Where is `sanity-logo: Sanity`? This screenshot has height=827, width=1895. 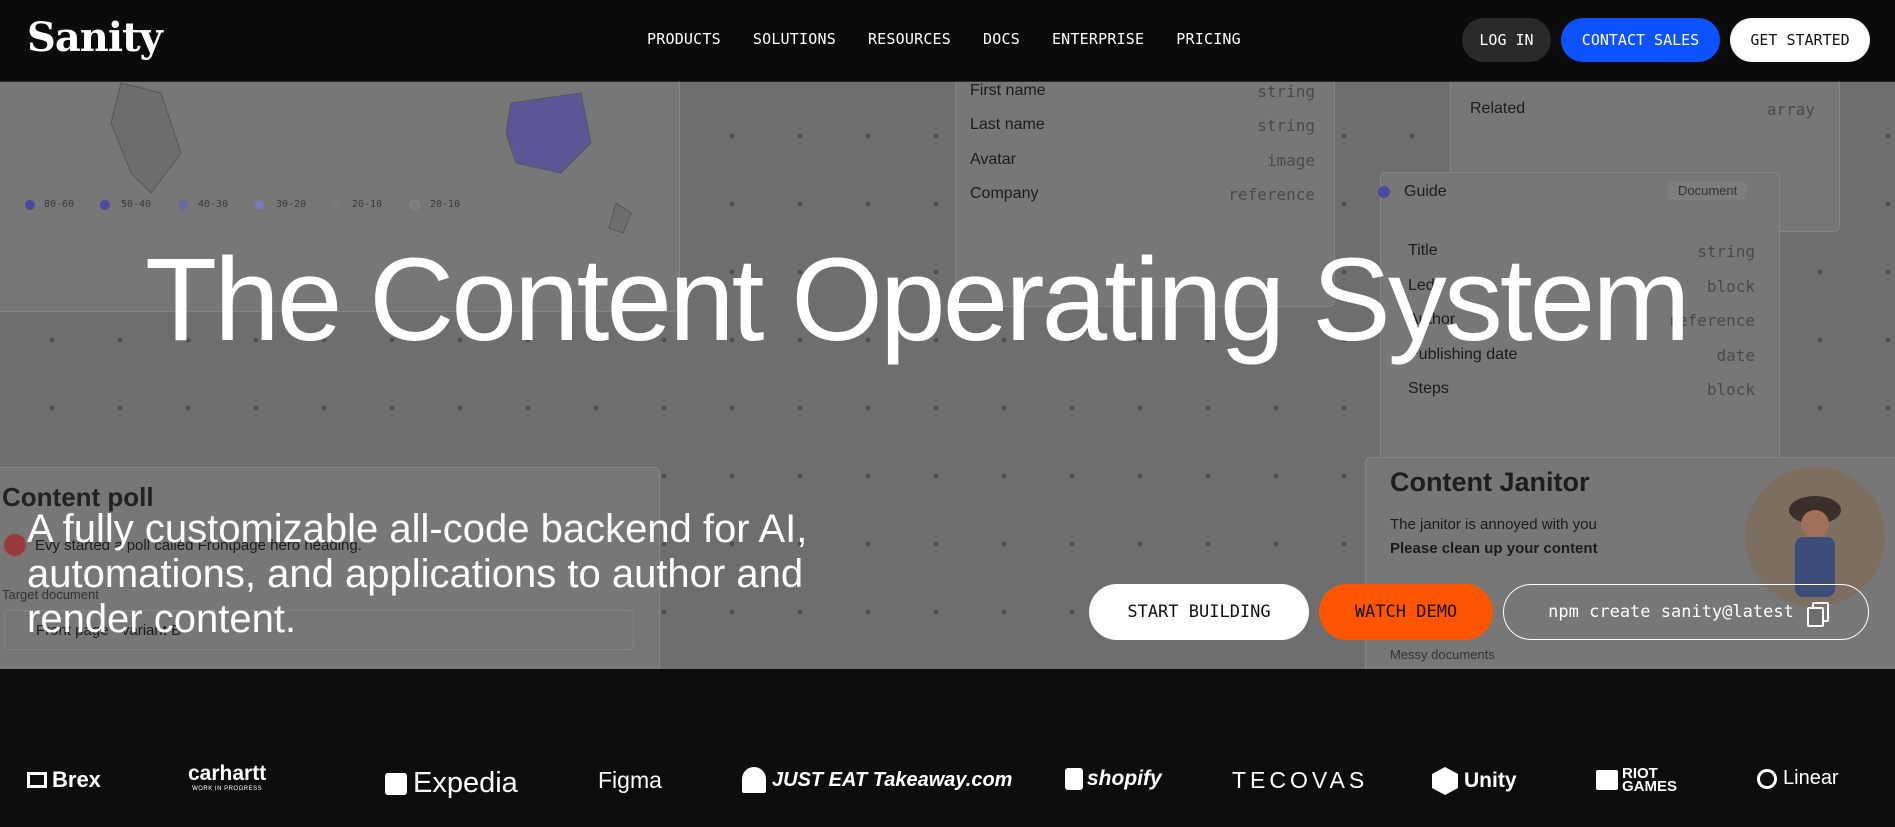 sanity-logo: Sanity is located at coordinates (95, 37).